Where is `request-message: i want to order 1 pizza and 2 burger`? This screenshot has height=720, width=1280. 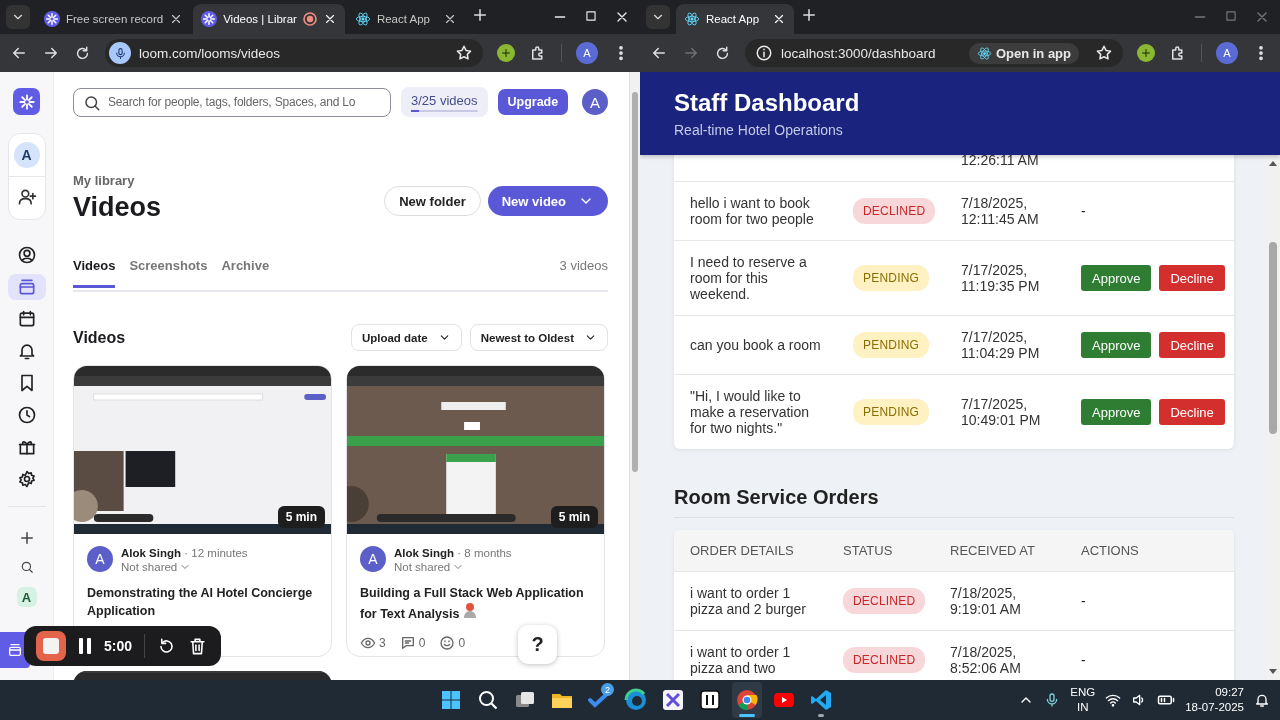
request-message: i want to order 1 pizza and 2 burger is located at coordinates (748, 601).